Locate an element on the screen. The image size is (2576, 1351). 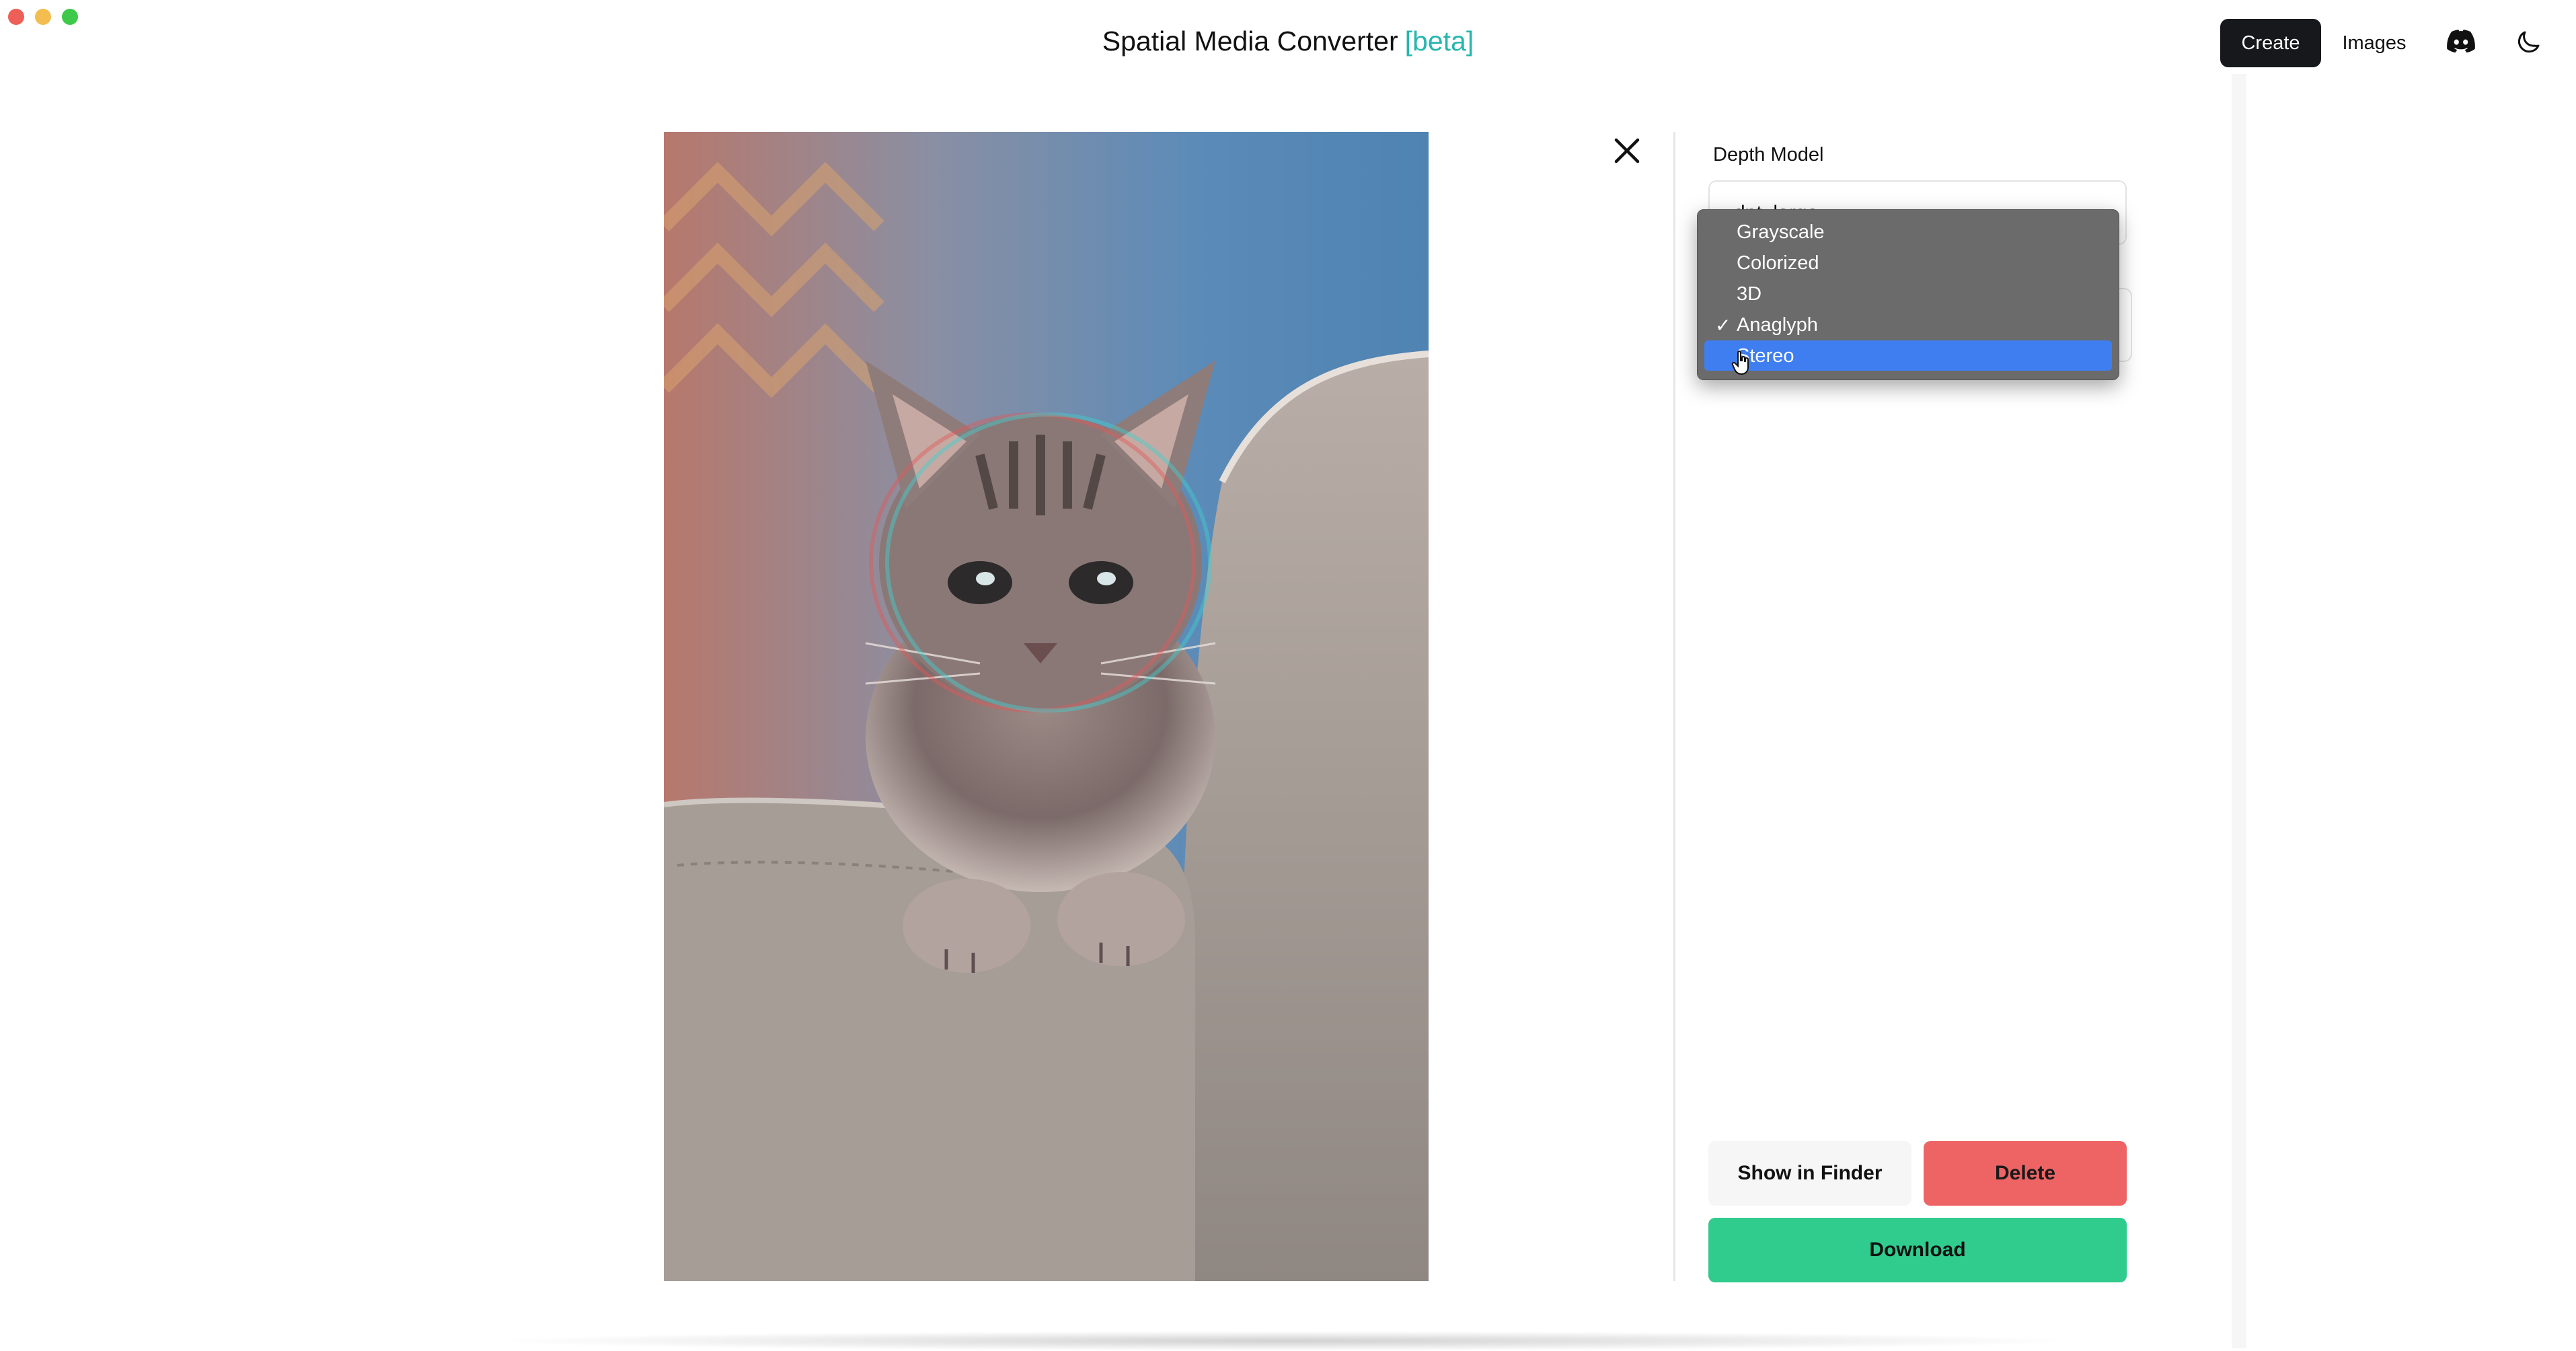
moon-icon is located at coordinates (2528, 41).